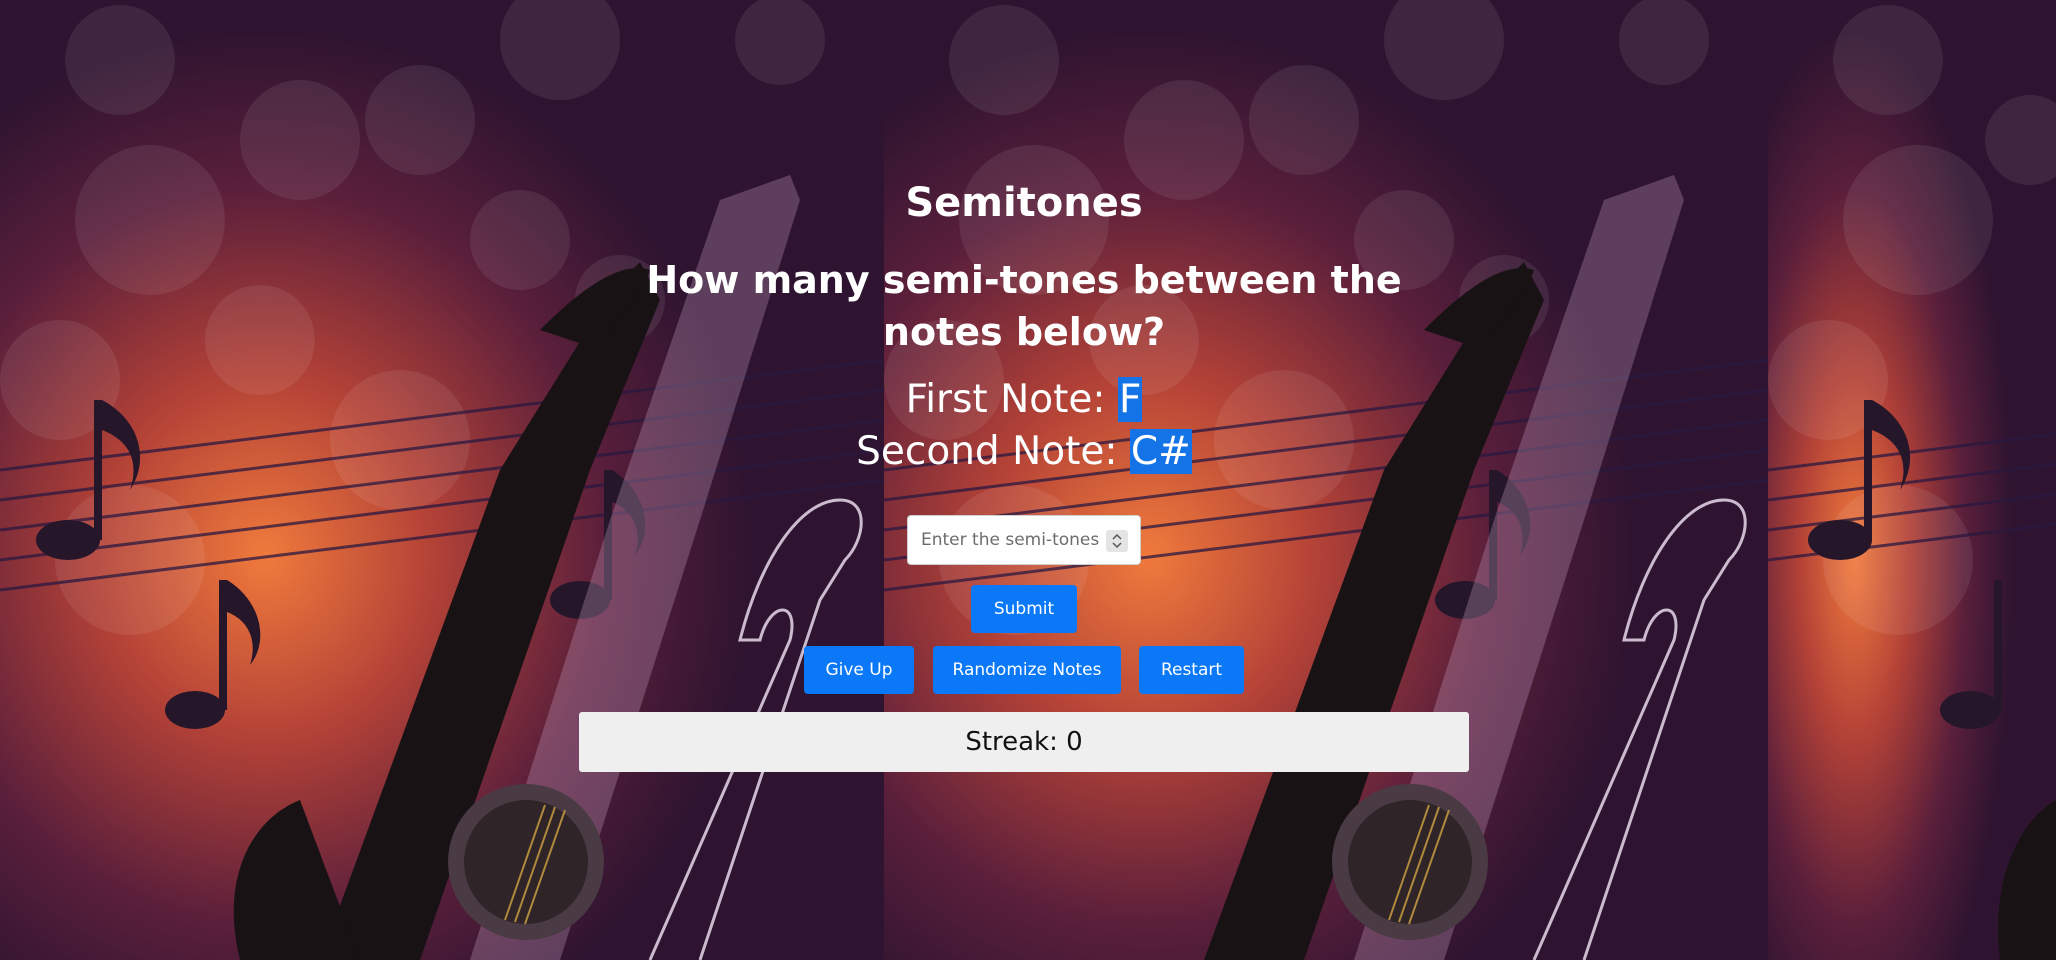  Describe the element at coordinates (1024, 203) in the screenshot. I see `page-title: Semitones` at that location.